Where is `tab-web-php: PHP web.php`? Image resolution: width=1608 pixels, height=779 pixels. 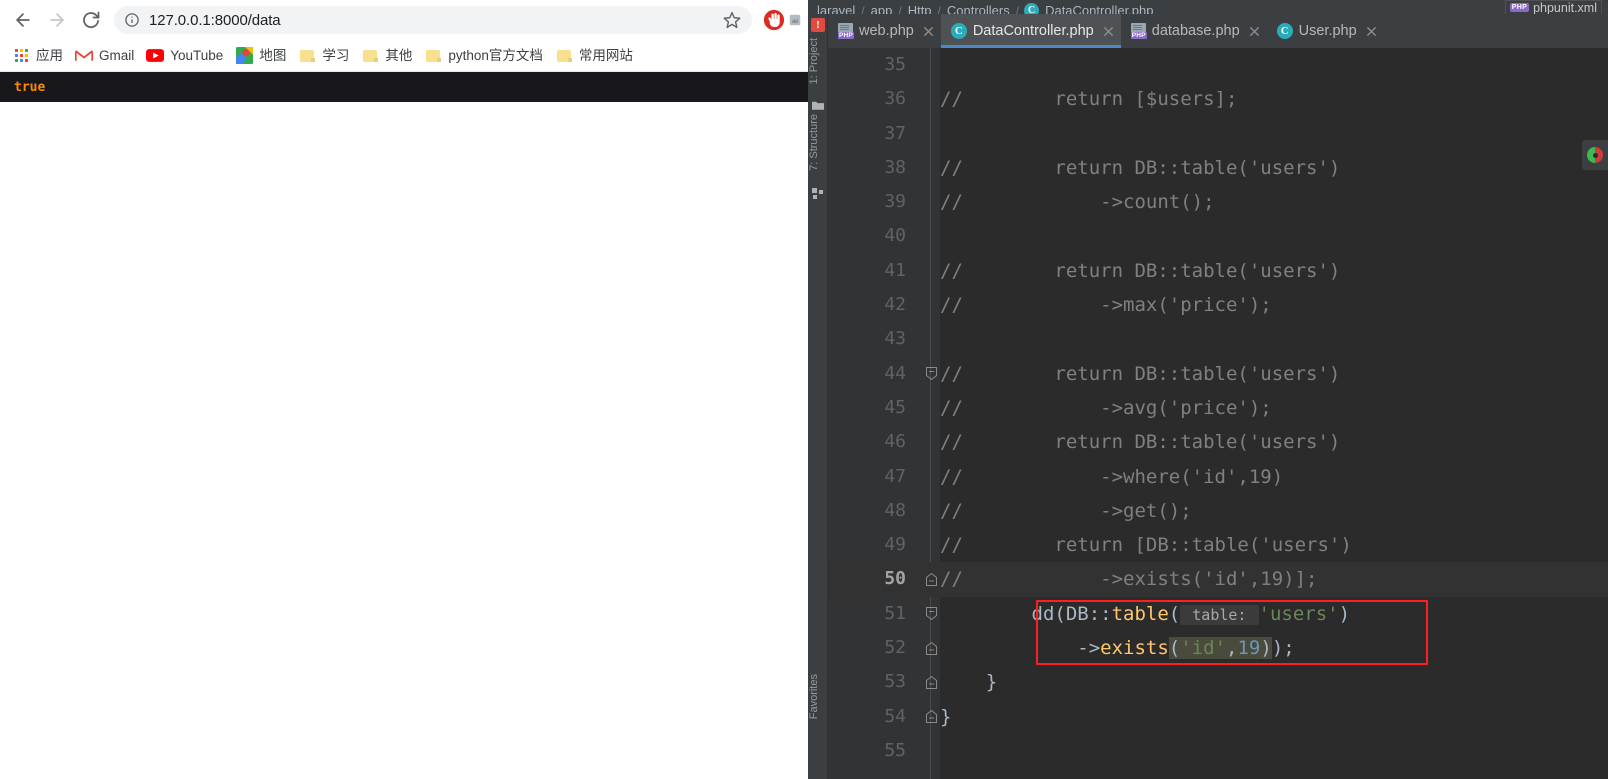
tab-web-php: PHP web.php is located at coordinates (884, 31).